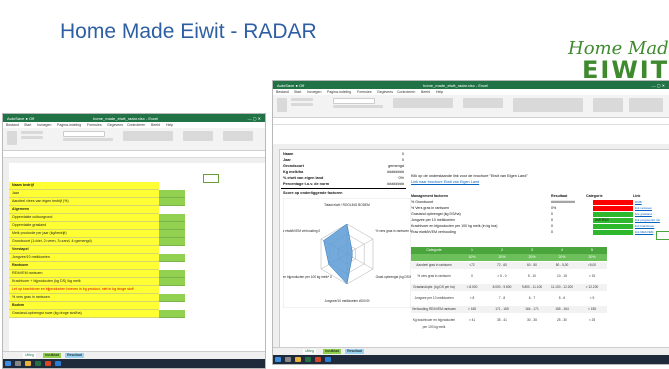  I want to click on mgmt-link: #N/B, so click(638, 202).